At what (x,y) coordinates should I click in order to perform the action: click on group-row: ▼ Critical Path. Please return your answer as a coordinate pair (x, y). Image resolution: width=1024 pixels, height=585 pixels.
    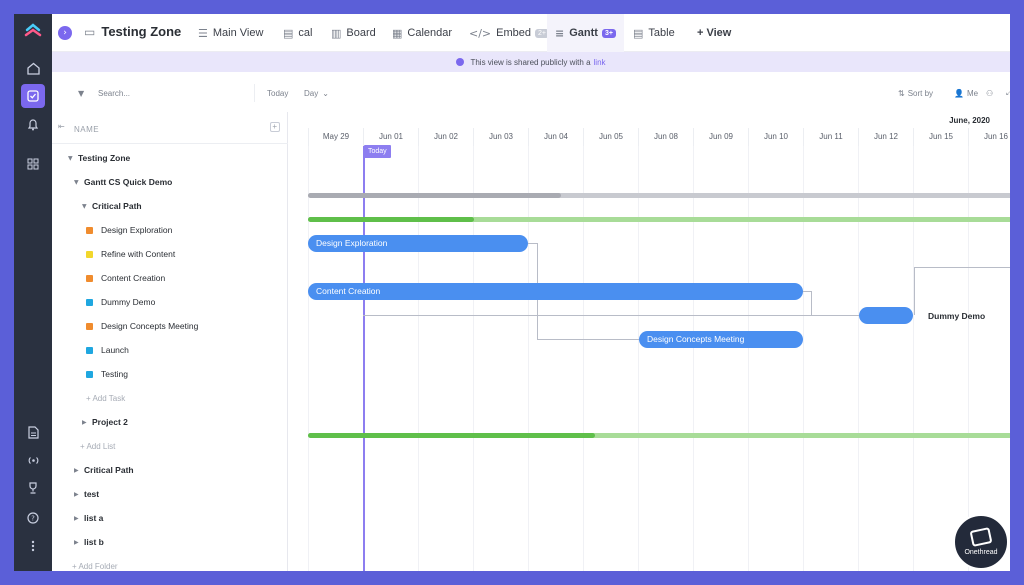
    Looking at the image, I should click on (170, 206).